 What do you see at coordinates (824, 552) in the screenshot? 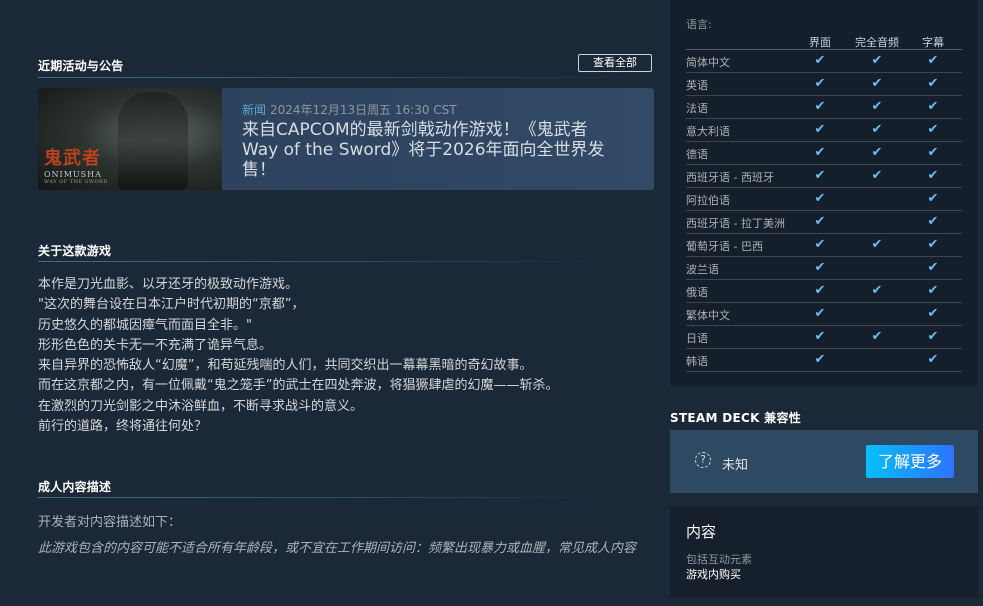
I see `content-panel: 内容 包括互动元素 游戏内购买` at bounding box center [824, 552].